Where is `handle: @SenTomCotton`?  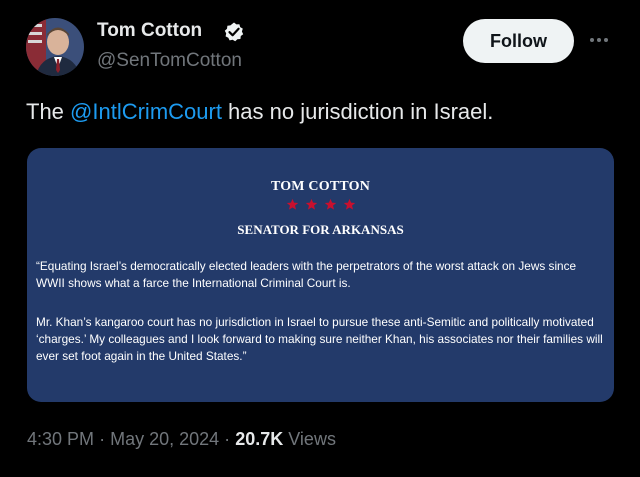
handle: @SenTomCotton is located at coordinates (169, 61).